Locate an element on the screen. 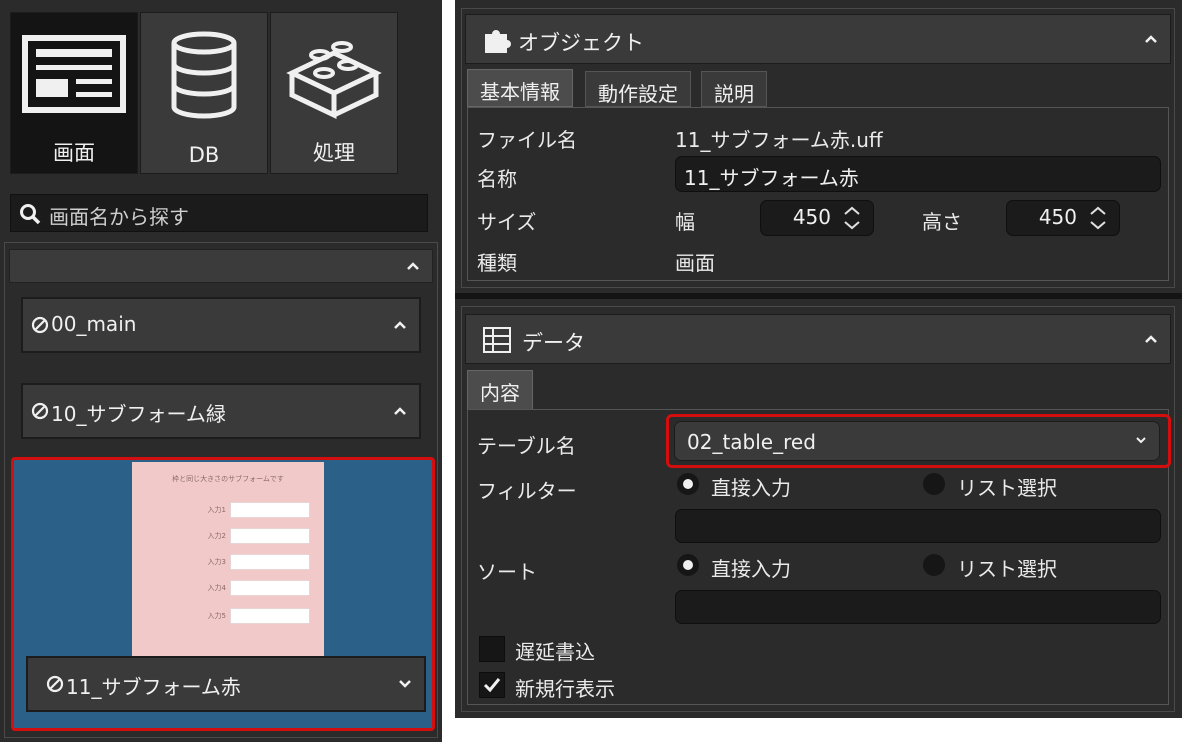 This screenshot has width=1182, height=742. preview-field-label: 入力1 is located at coordinates (216, 510).